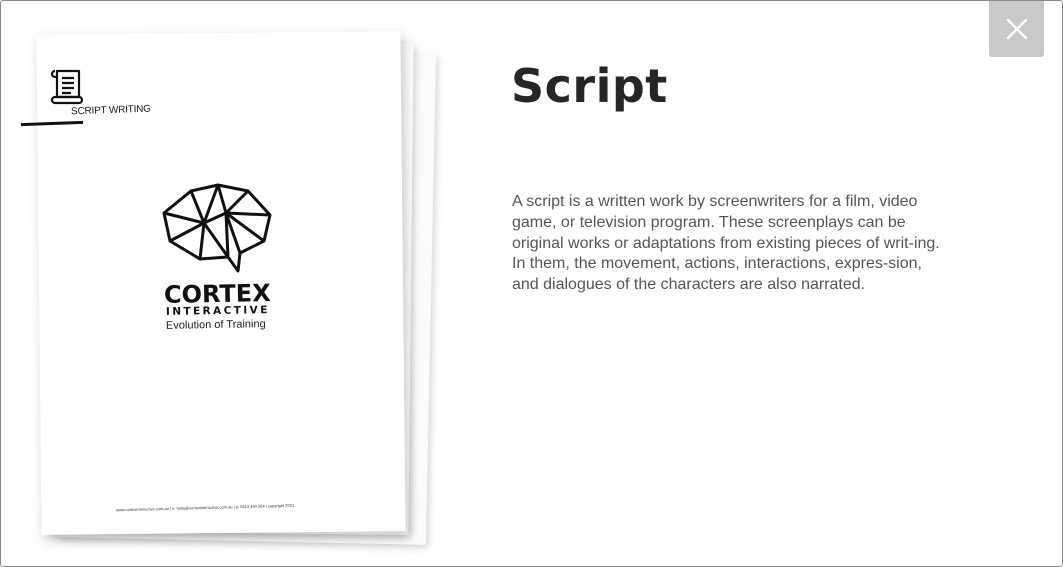 This screenshot has width=1063, height=567. What do you see at coordinates (85, 98) in the screenshot?
I see `document-tag: SCRIPT WRITING` at bounding box center [85, 98].